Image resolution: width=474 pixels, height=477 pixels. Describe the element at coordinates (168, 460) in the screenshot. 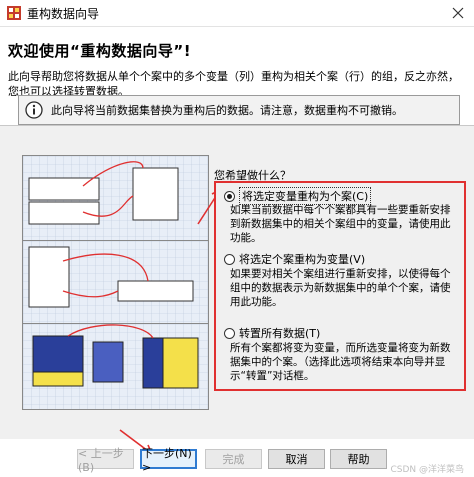

I see `next-button: 下一步(N) >` at that location.